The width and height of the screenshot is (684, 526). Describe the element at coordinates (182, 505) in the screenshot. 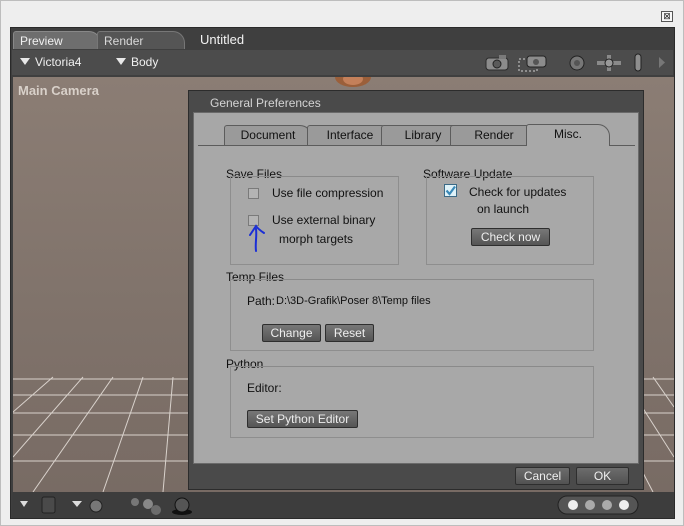

I see `shadow-sphere-icon` at that location.